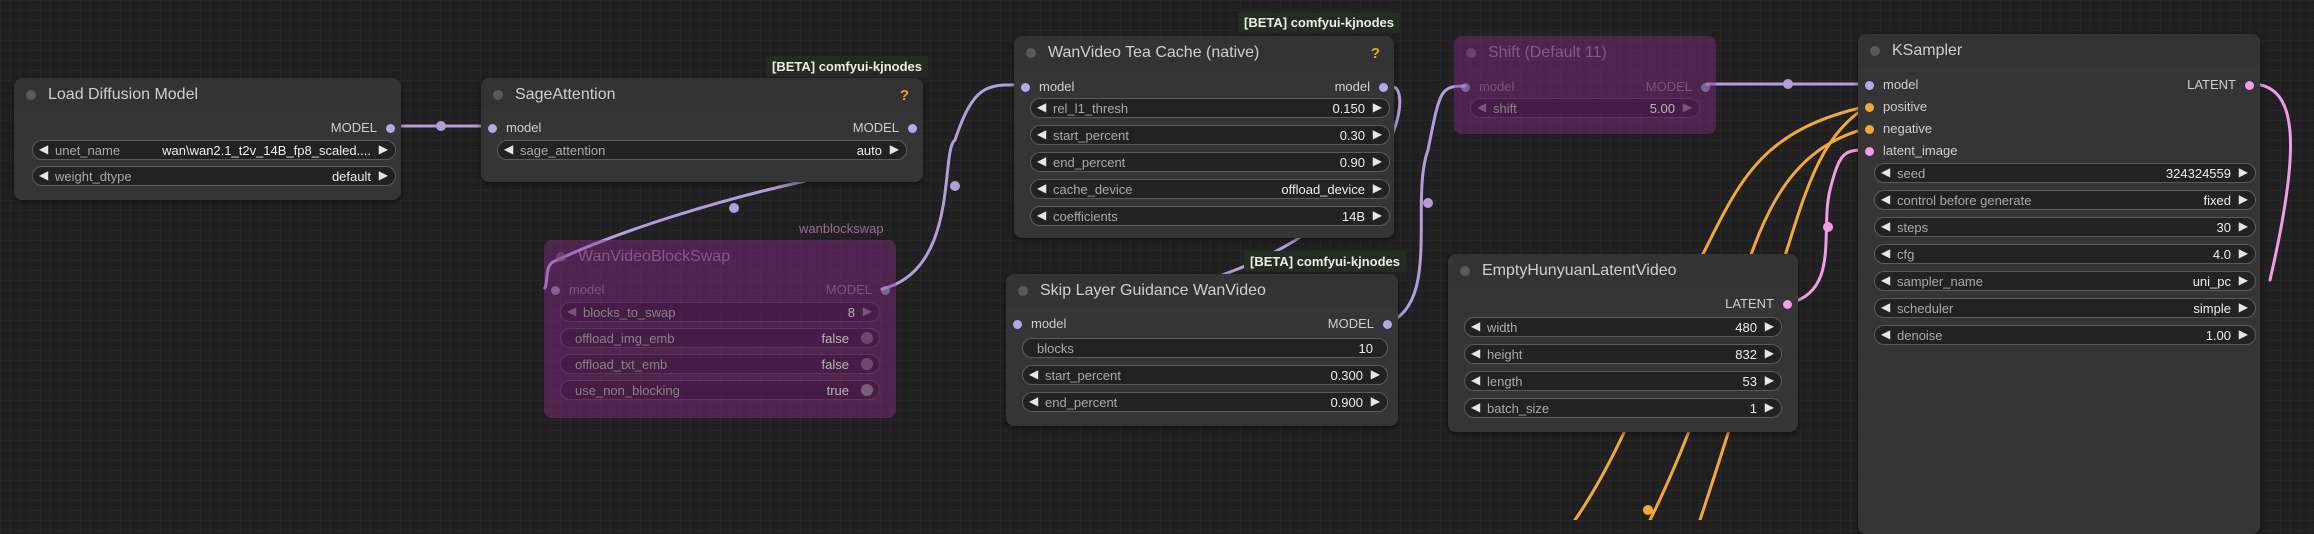 This screenshot has height=534, width=2314. Describe the element at coordinates (2065, 173) in the screenshot. I see `widget-seed: ◀ seed 324324559 ▶` at that location.